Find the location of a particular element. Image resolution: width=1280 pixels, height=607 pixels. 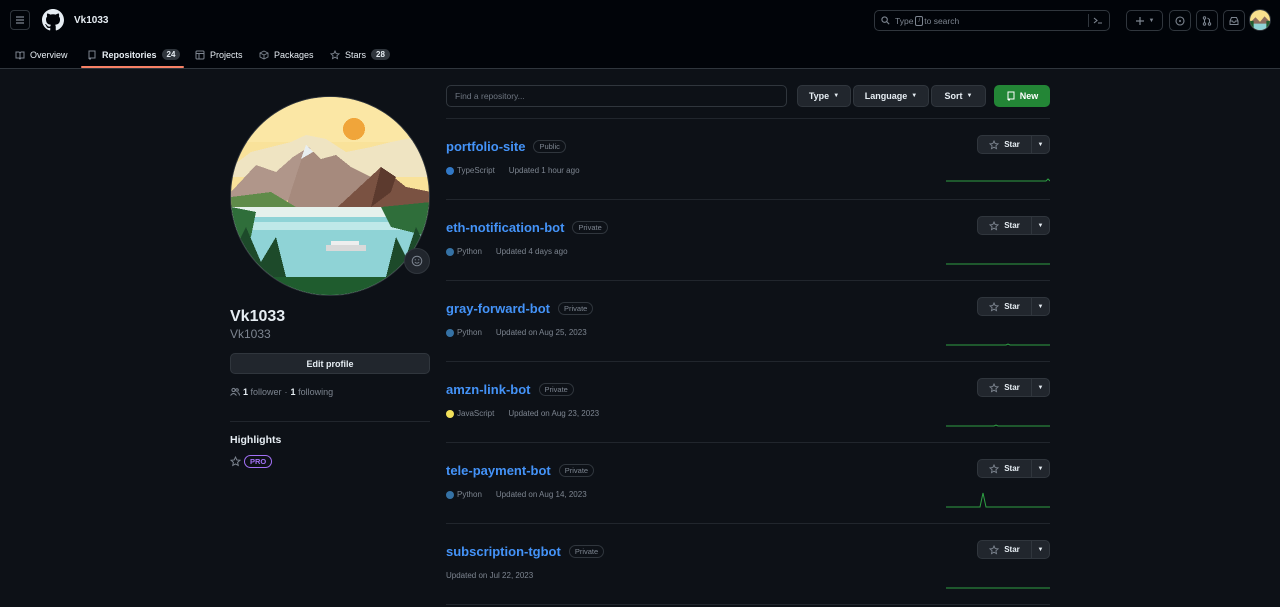

inbox-button is located at coordinates (1234, 20).